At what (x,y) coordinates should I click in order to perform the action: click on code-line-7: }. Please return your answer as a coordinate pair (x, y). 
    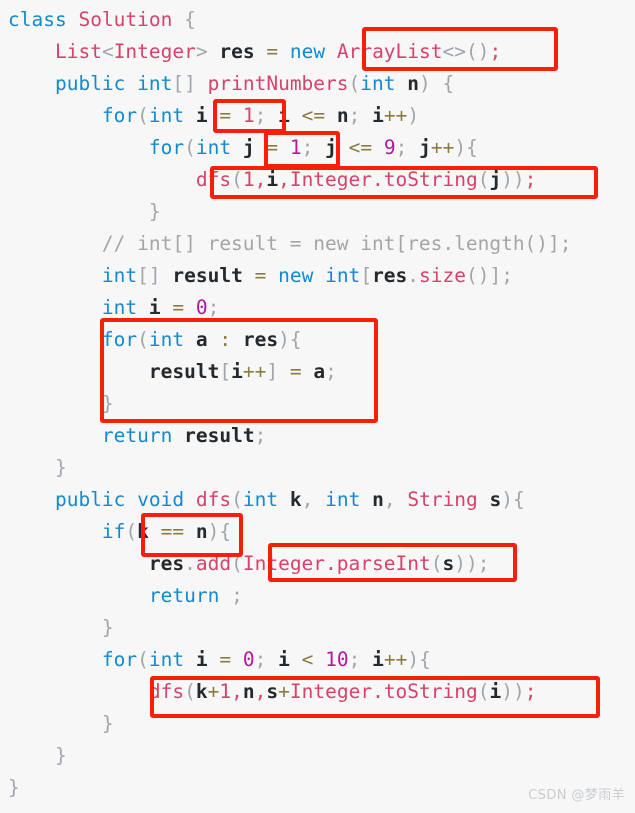
    Looking at the image, I should click on (154, 211).